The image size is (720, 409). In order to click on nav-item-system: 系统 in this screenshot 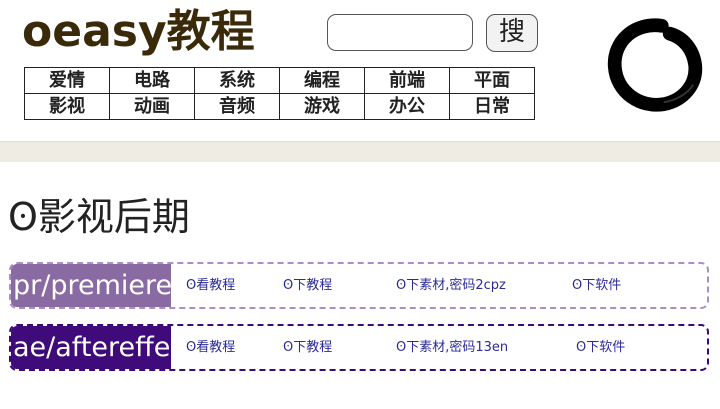, I will do `click(237, 80)`.